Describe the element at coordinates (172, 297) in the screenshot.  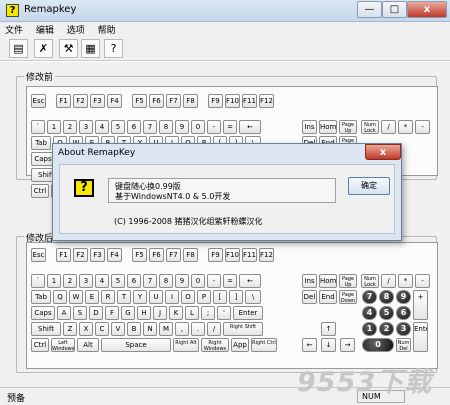
I see `key-i: I` at that location.